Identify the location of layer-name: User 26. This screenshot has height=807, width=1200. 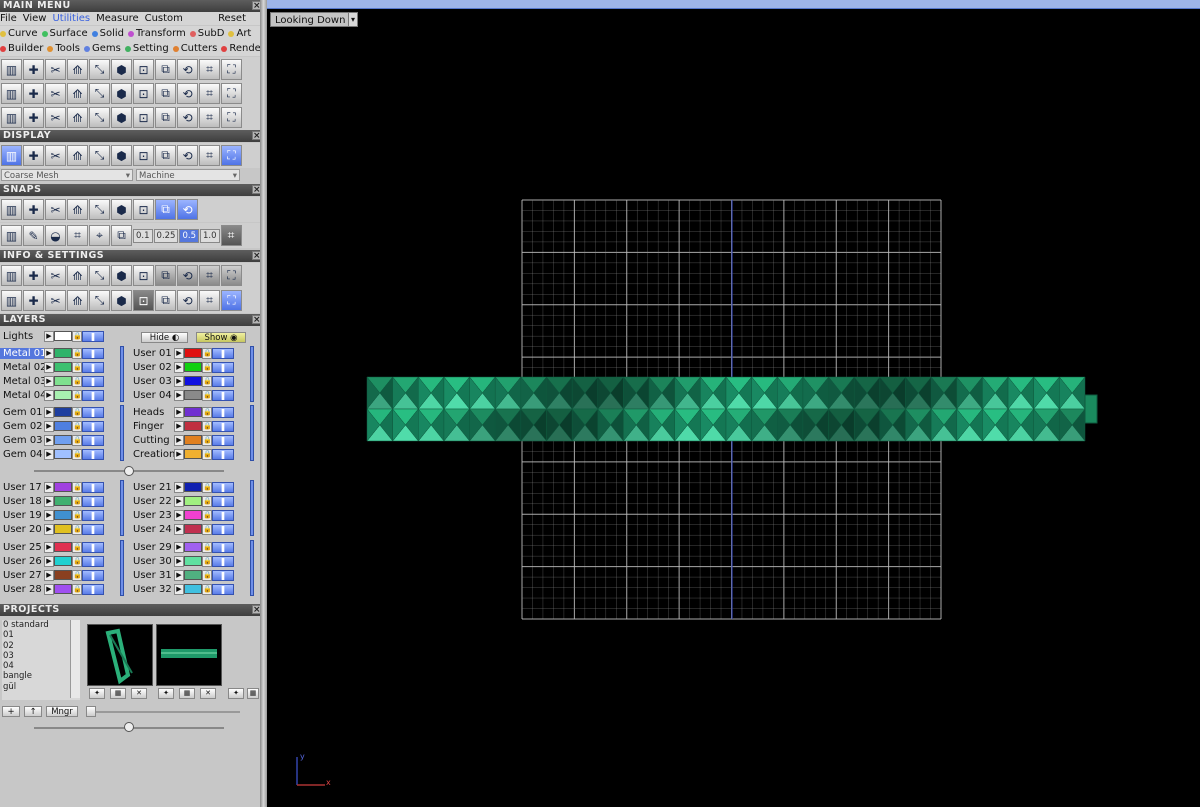
(22, 561).